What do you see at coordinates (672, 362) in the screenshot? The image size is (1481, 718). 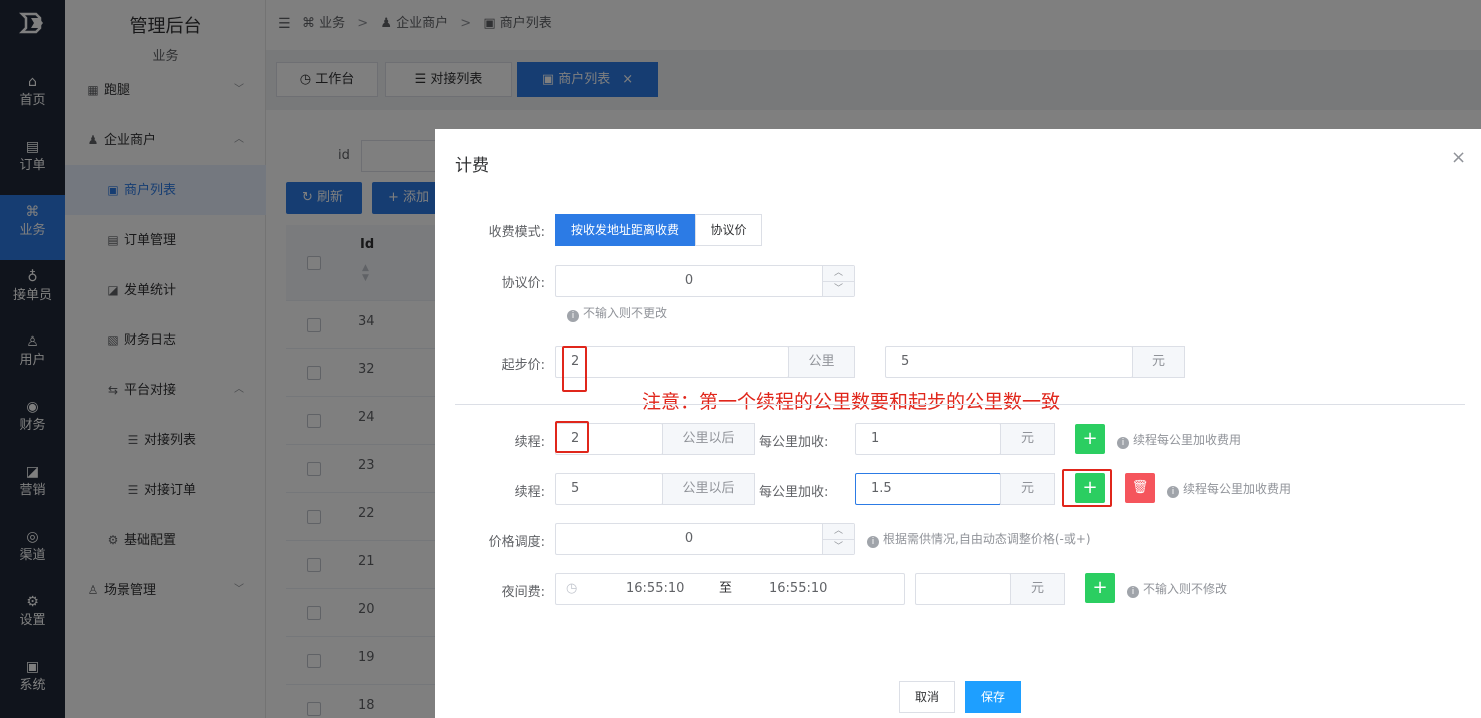 I see `start-km-input: 2` at bounding box center [672, 362].